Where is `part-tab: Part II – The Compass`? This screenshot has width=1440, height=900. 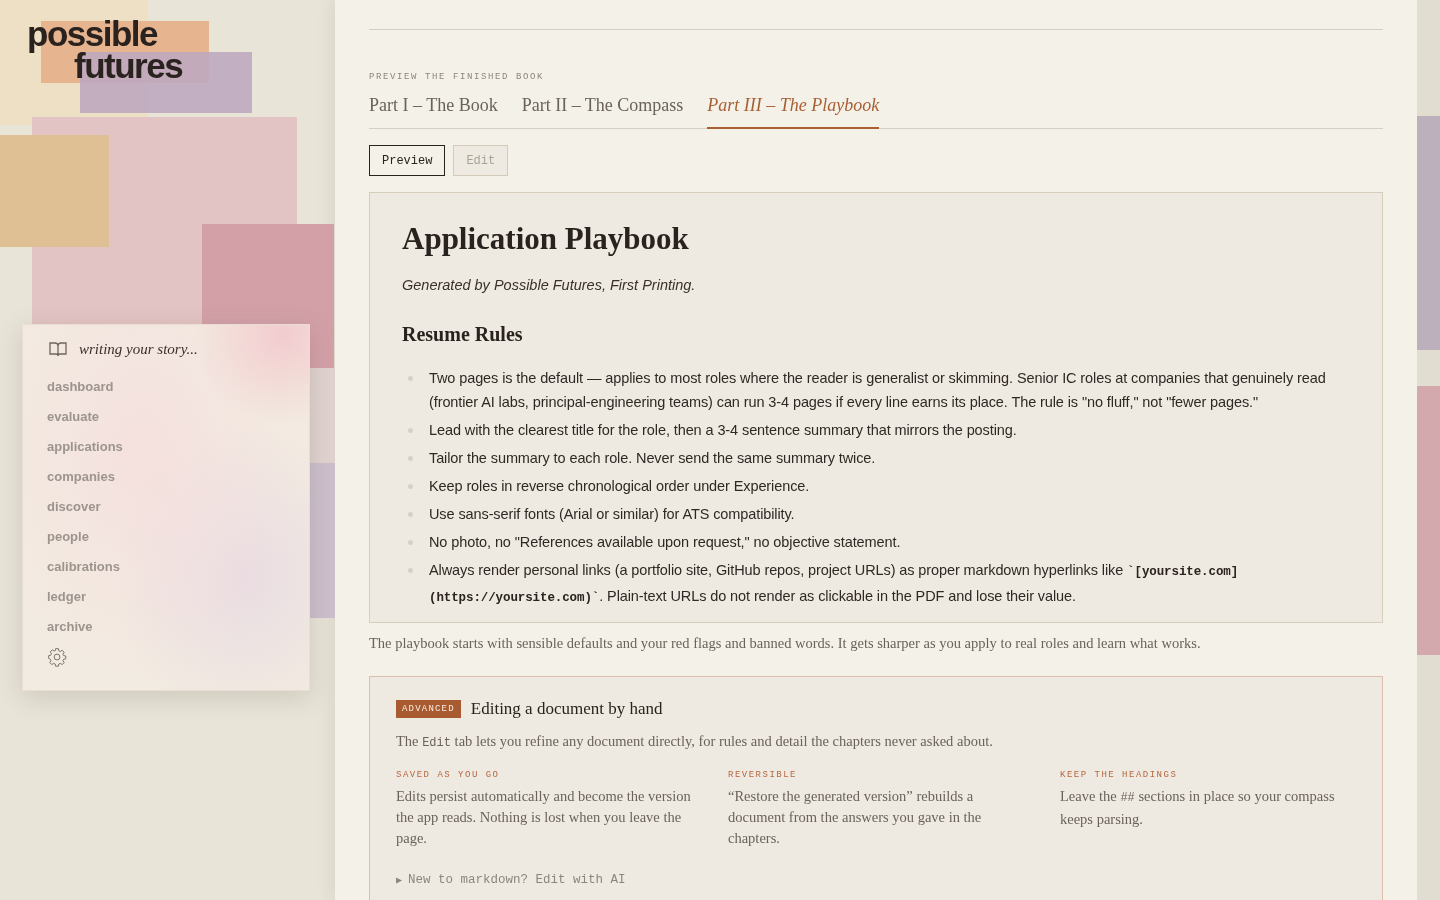
part-tab: Part II – The Compass is located at coordinates (602, 110).